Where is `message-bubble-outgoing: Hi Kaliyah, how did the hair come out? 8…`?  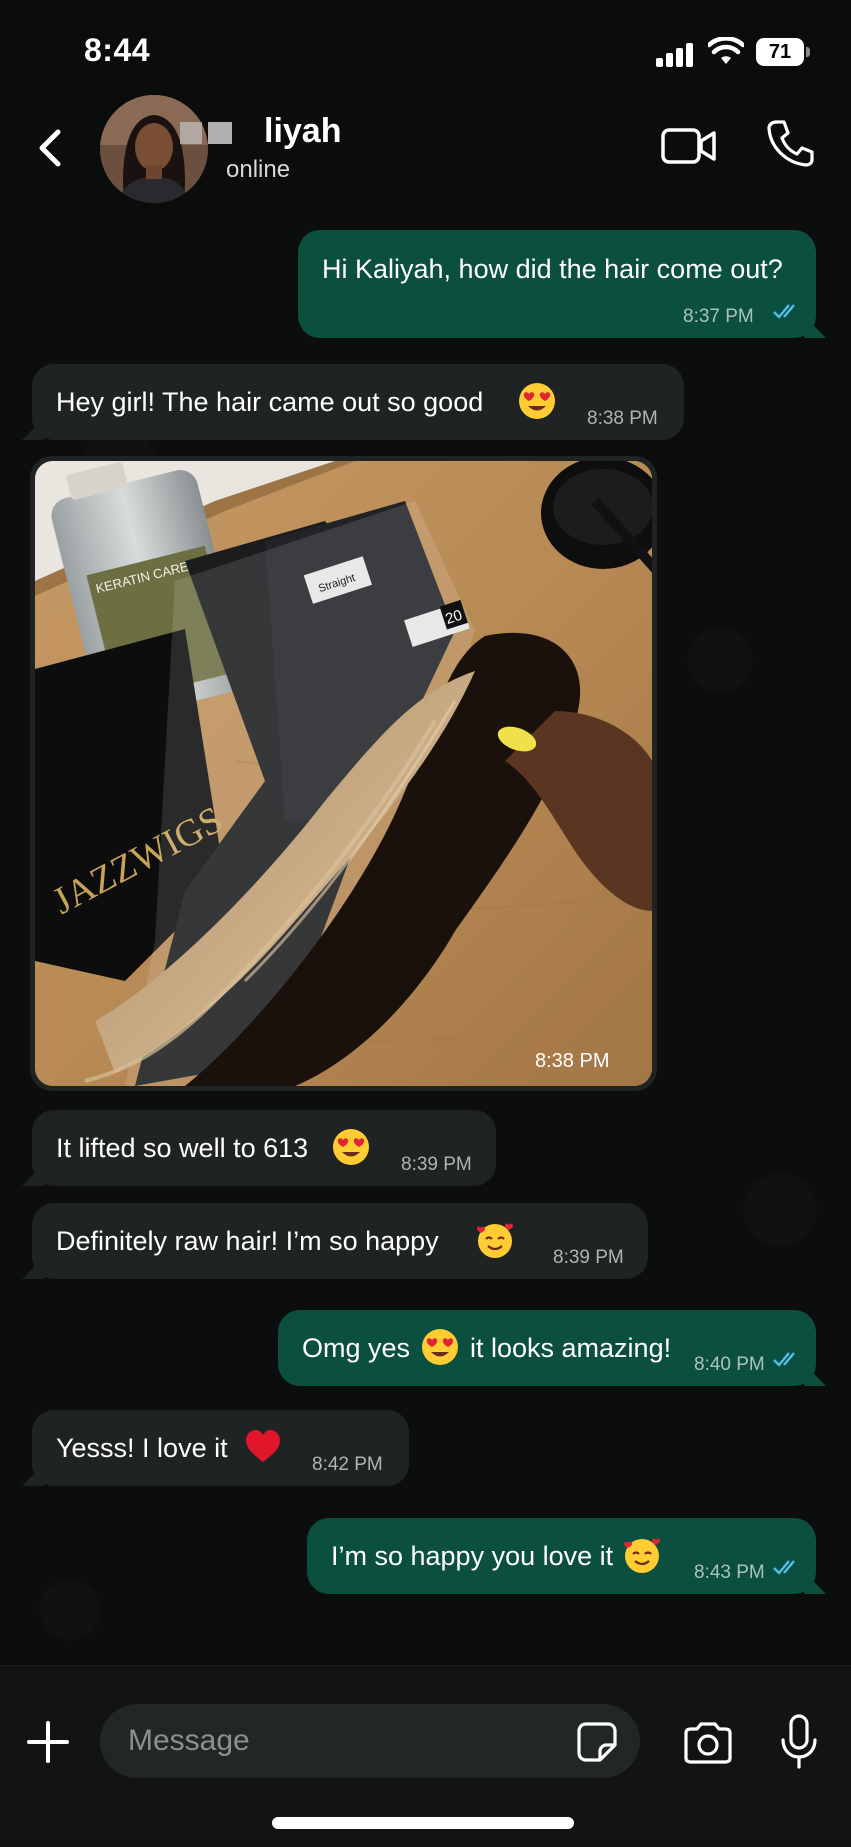 message-bubble-outgoing: Hi Kaliyah, how did the hair come out? 8… is located at coordinates (562, 284).